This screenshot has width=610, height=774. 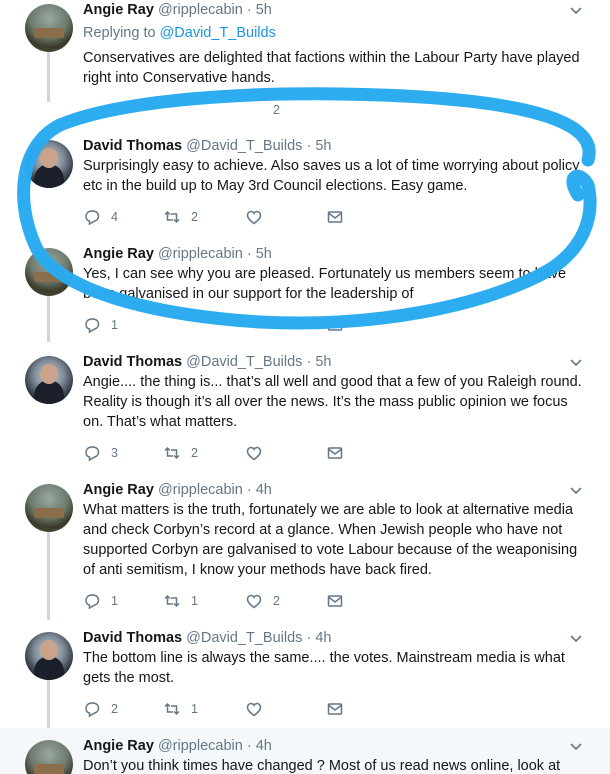 What do you see at coordinates (218, 601) in the screenshot?
I see `tweet-actions: 1 1 2` at bounding box center [218, 601].